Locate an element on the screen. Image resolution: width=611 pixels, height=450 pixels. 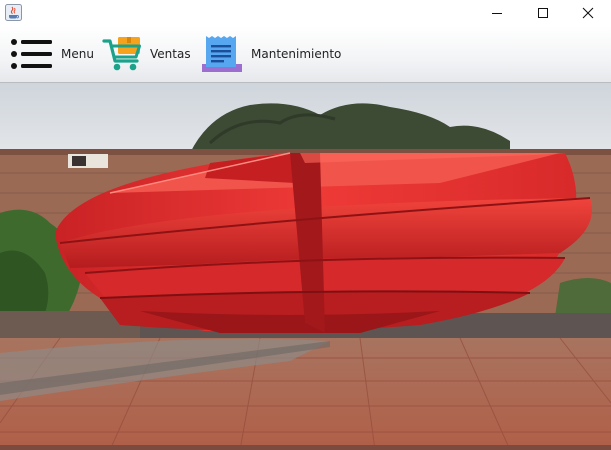
close-button is located at coordinates (588, 13).